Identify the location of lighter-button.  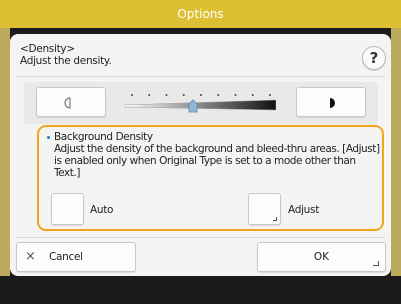
(71, 102).